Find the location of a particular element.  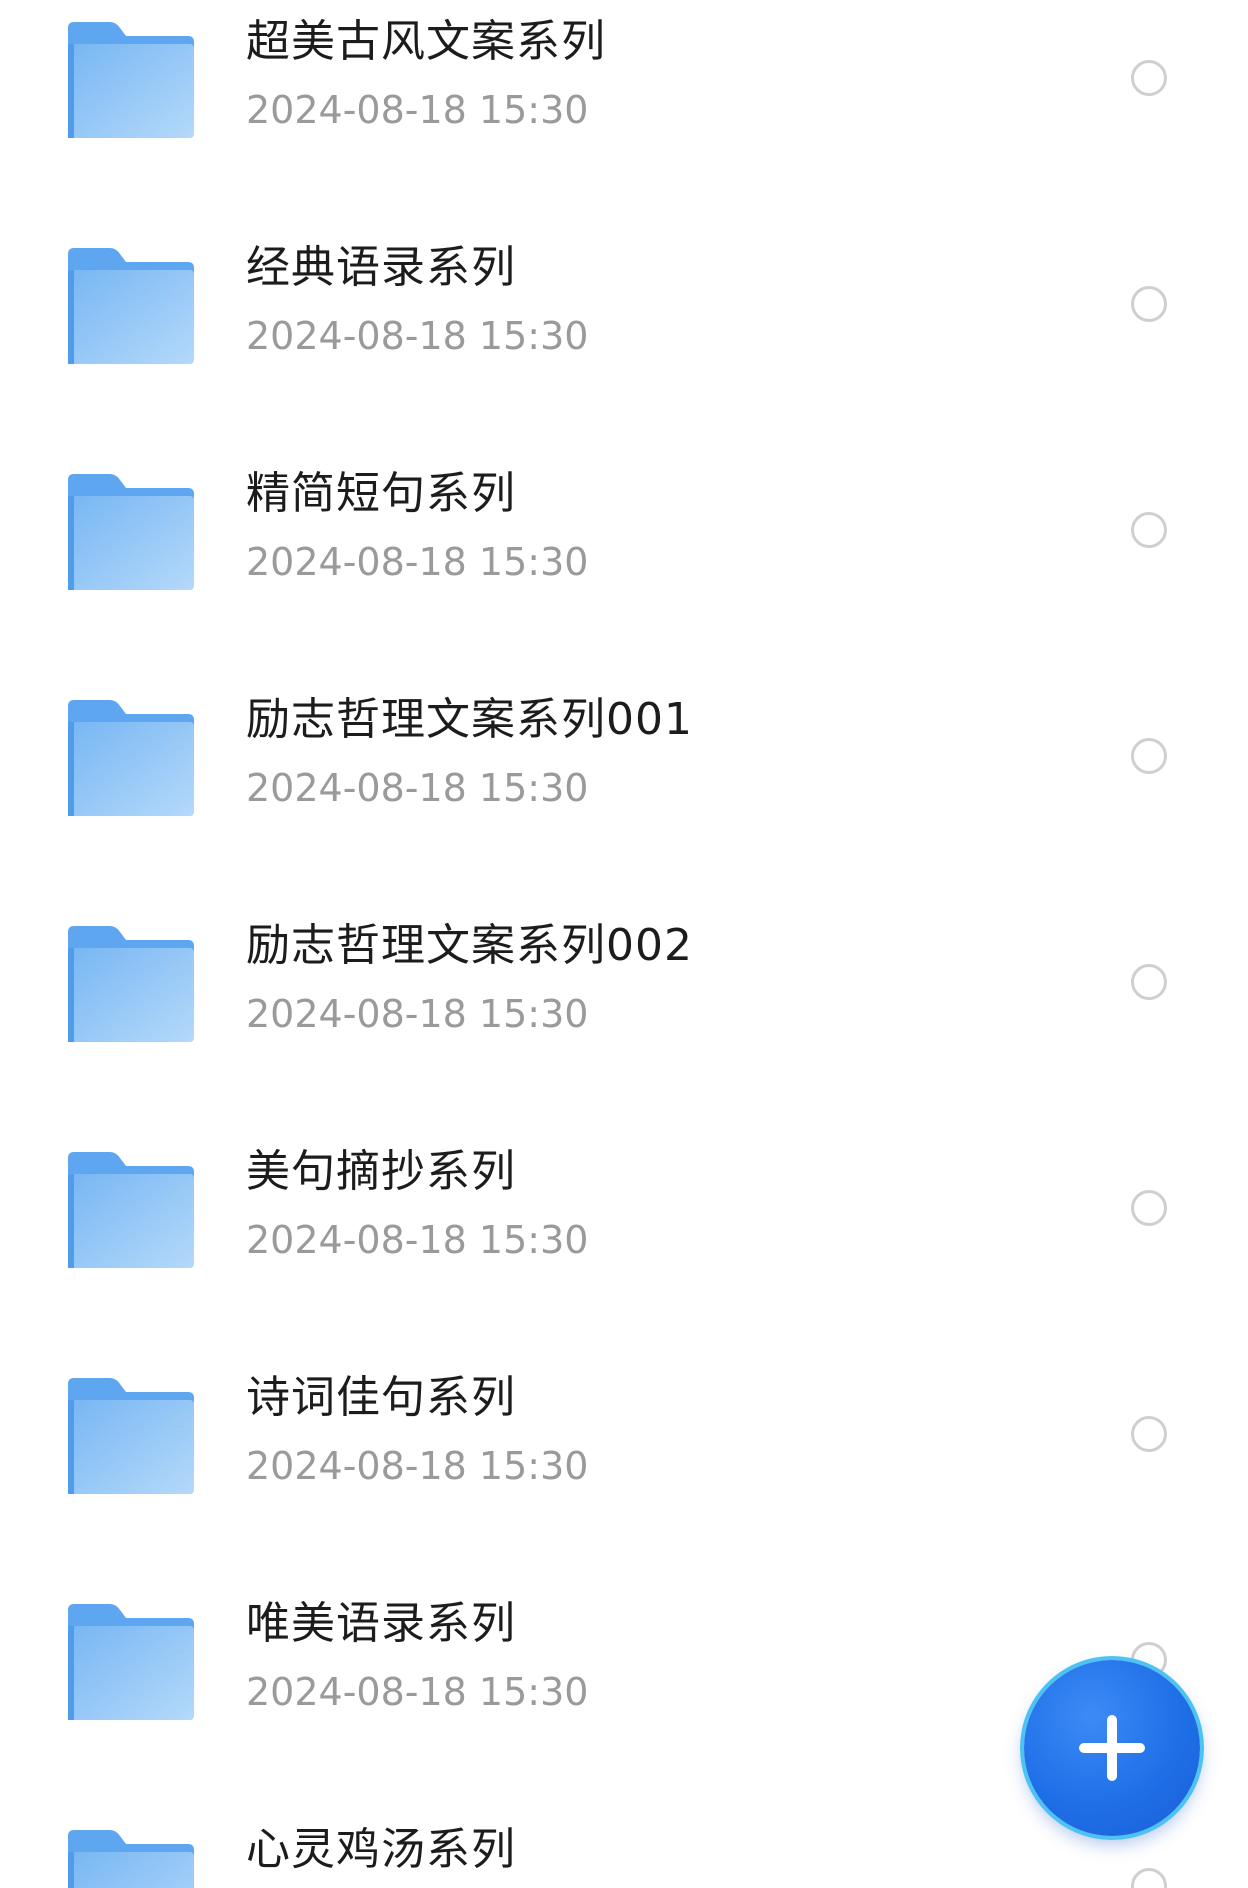

list-item: 诗词佳句系列 2024-08-18 15:30 is located at coordinates (624, 1469).